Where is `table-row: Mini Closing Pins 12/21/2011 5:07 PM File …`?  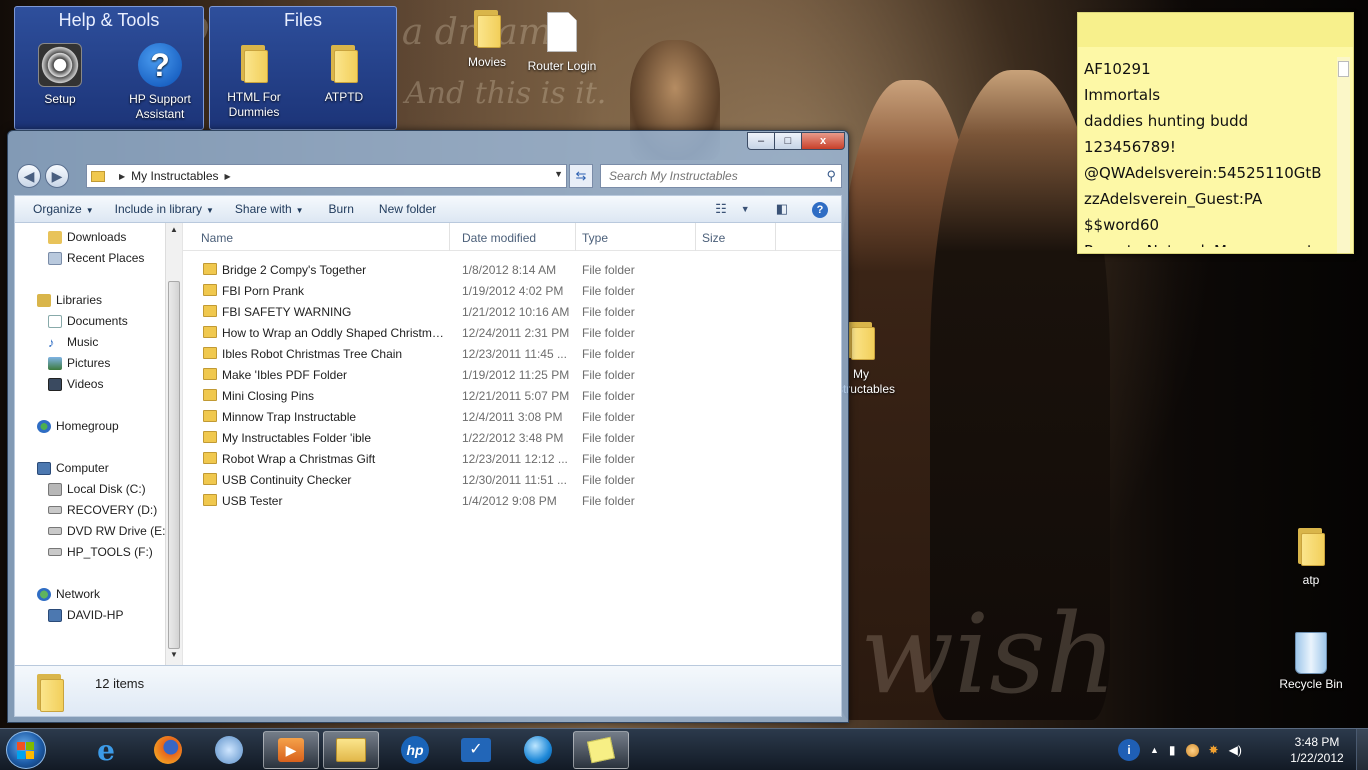 table-row: Mini Closing Pins 12/21/2011 5:07 PM File … is located at coordinates (512, 395).